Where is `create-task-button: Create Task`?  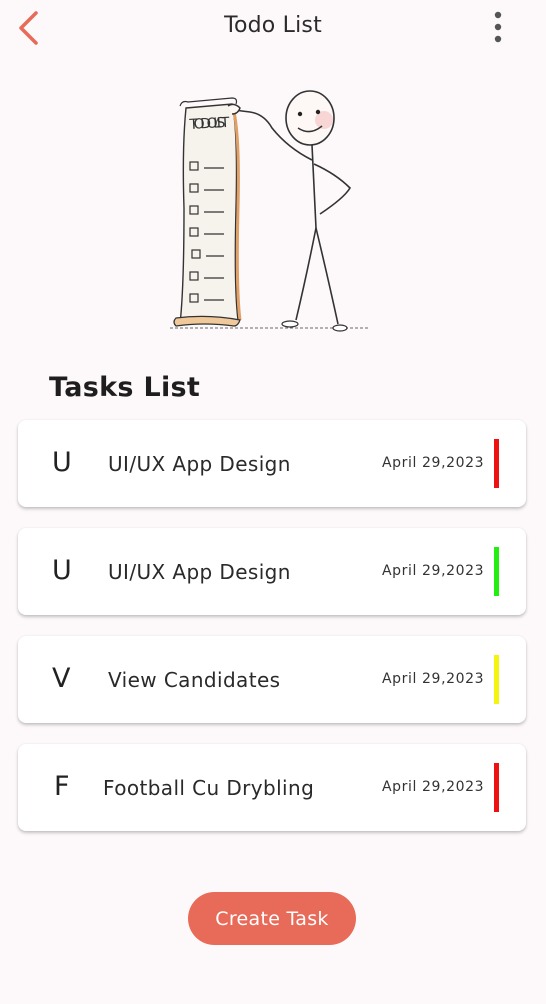 create-task-button: Create Task is located at coordinates (272, 918).